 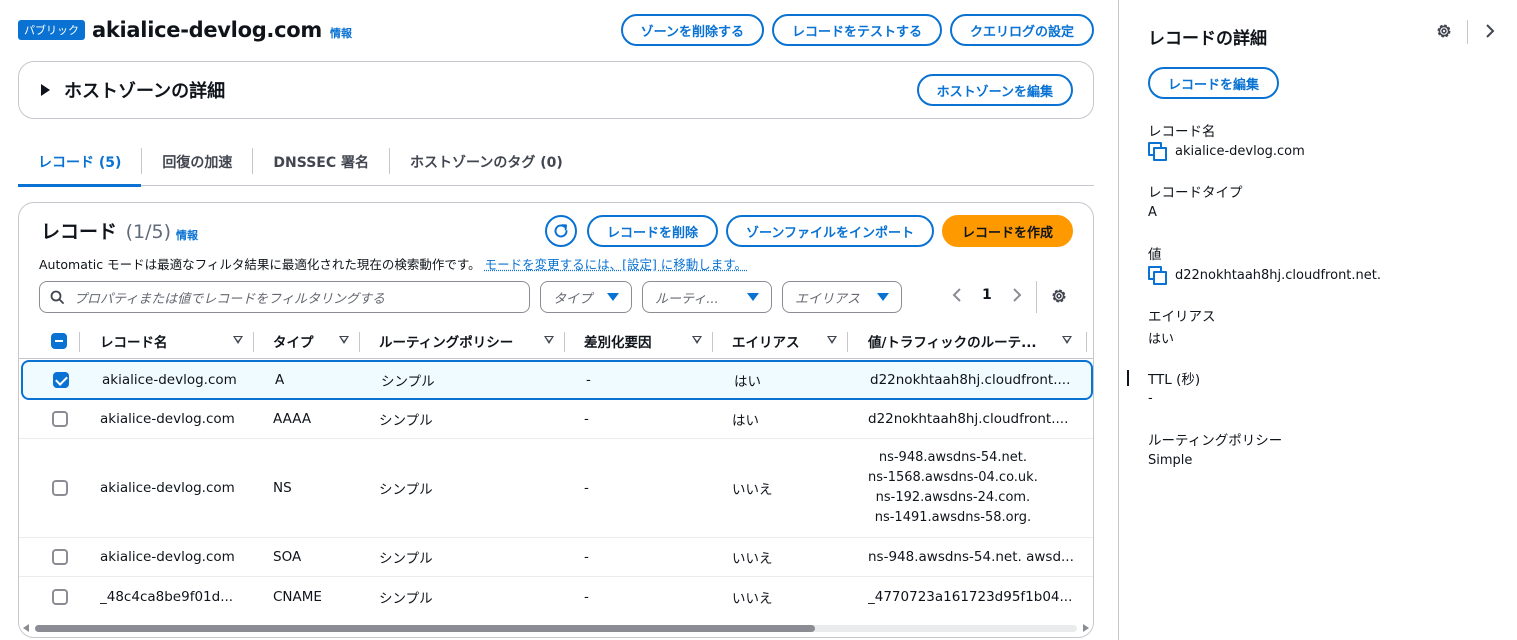 What do you see at coordinates (952, 457) in the screenshot?
I see `value-line: ns-948.awsdns-54.net.` at bounding box center [952, 457].